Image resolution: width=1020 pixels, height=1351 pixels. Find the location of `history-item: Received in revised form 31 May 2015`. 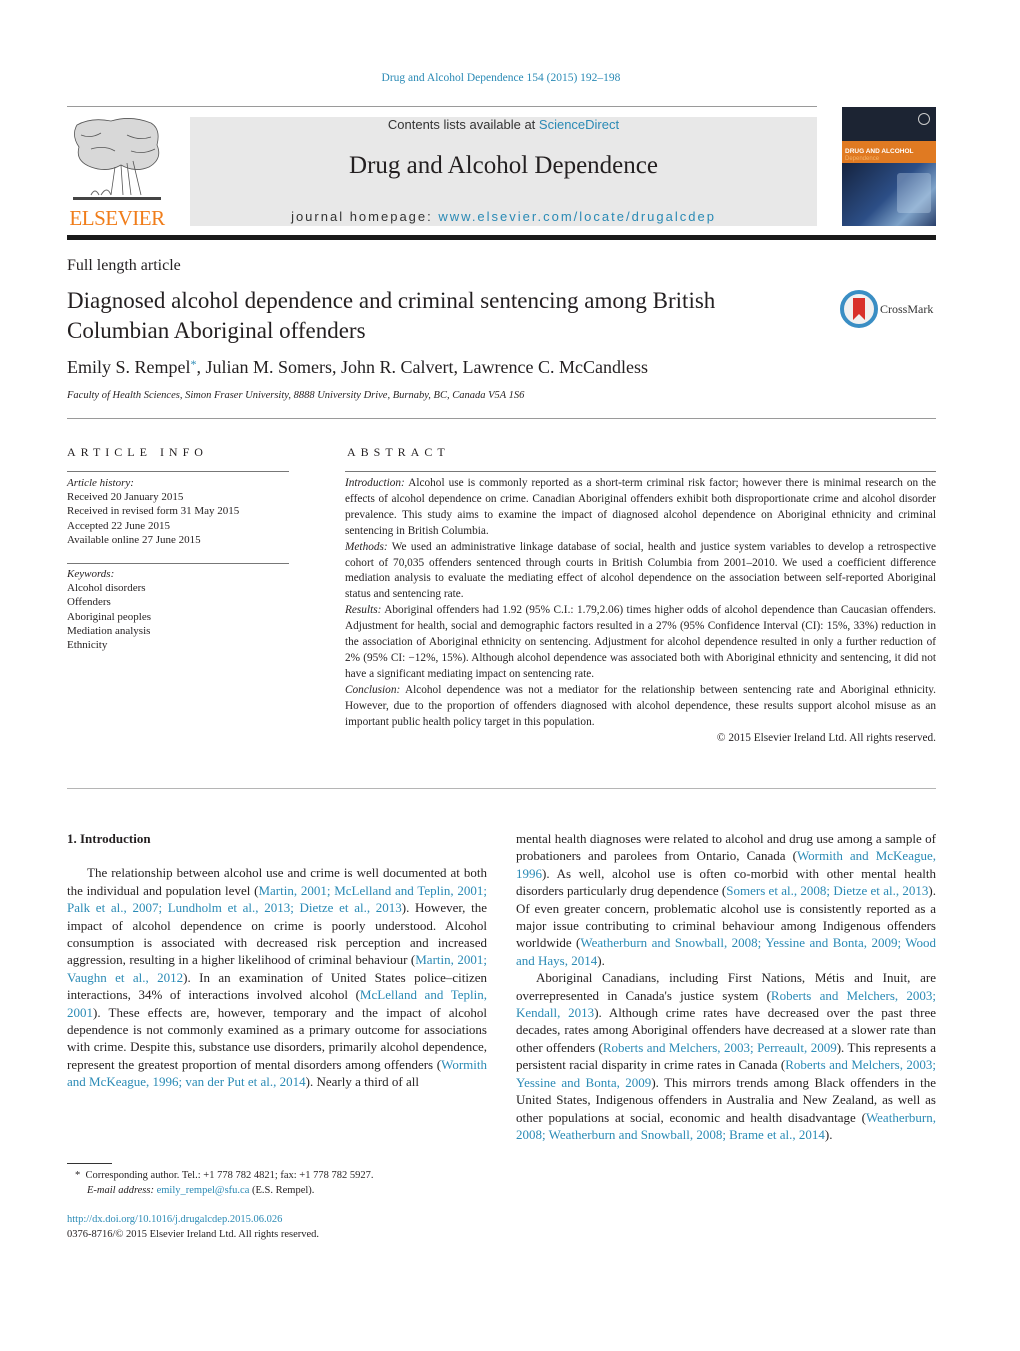

history-item: Received in revised form 31 May 2015 is located at coordinates (153, 511).